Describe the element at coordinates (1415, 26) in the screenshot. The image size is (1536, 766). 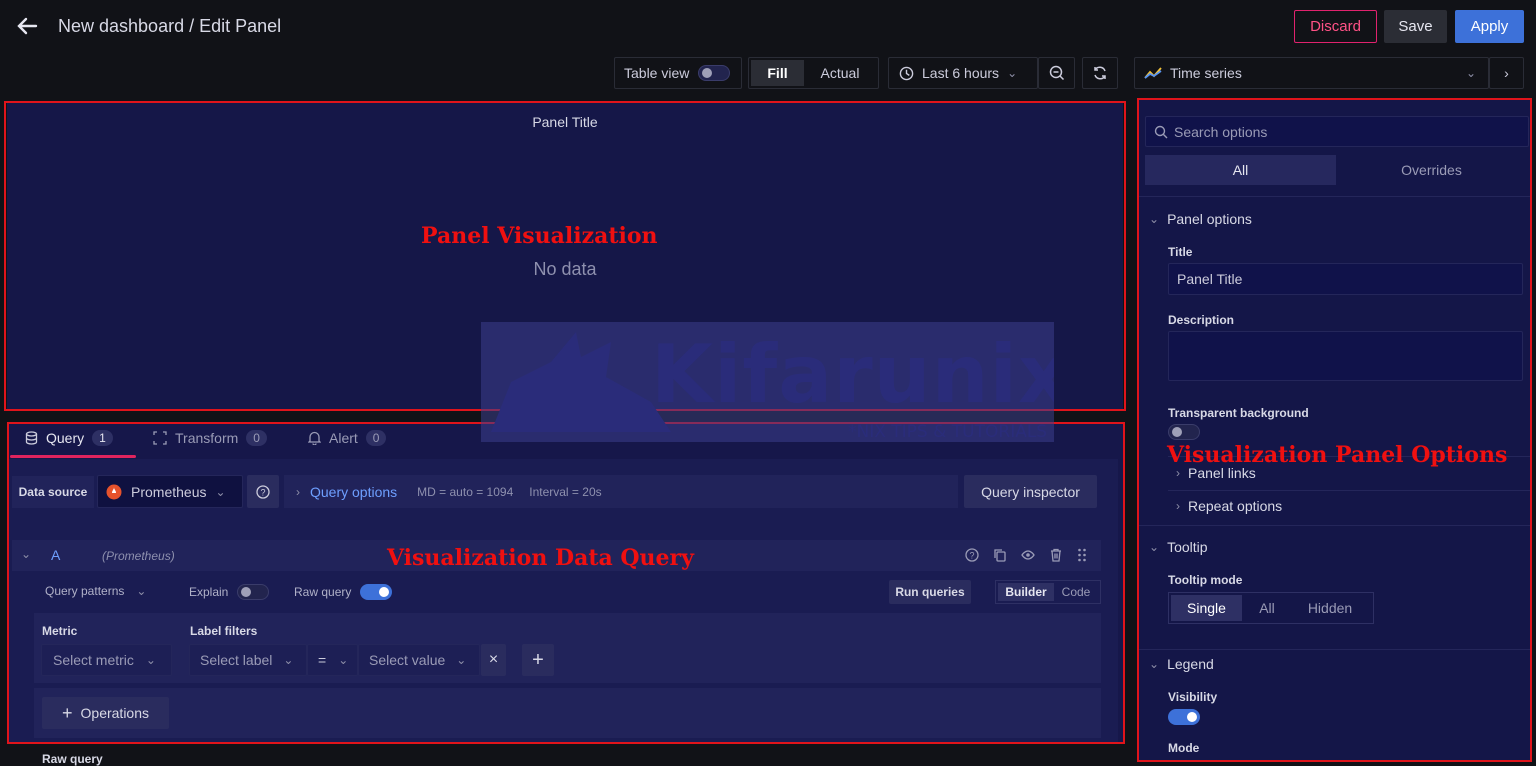
I see `save-button: Save` at that location.